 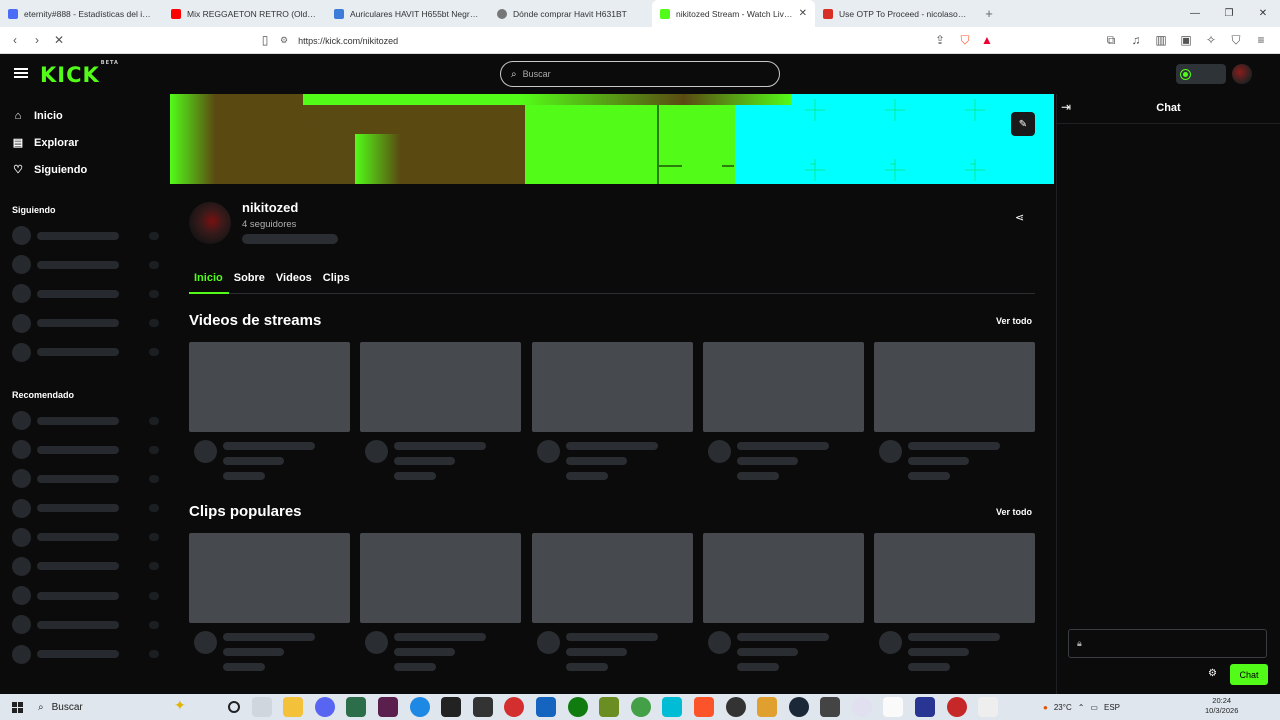 I want to click on stop-loading-icon: ✕, so click(x=59, y=40).